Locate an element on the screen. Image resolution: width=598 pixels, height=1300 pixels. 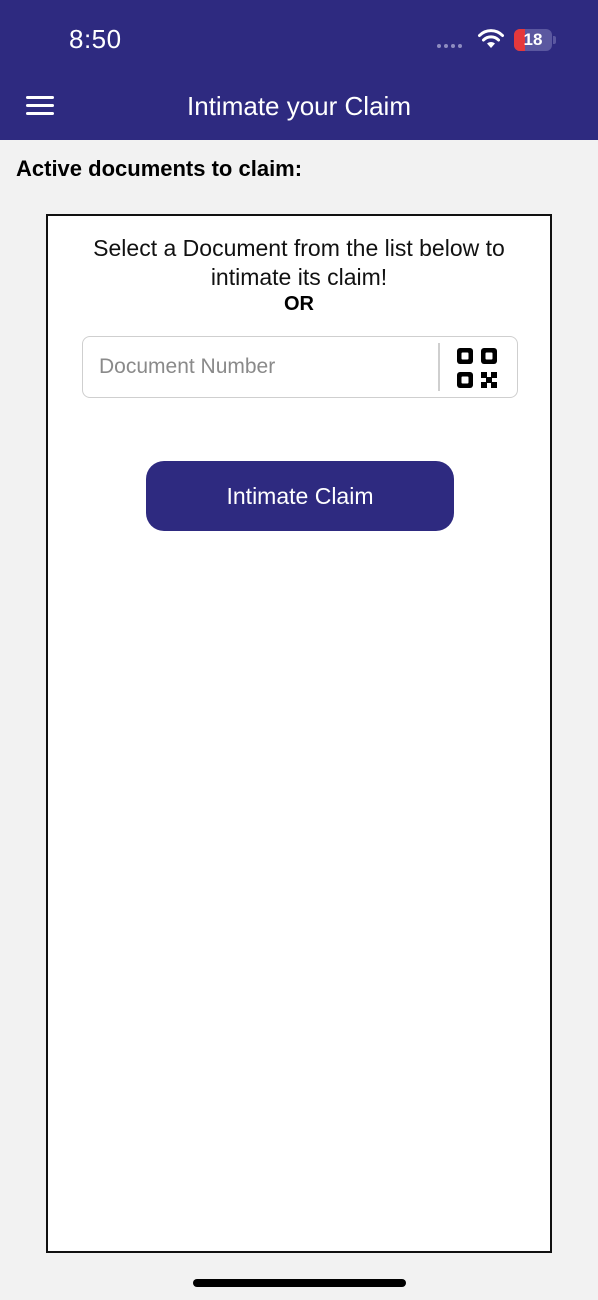
intimate-claim-button: Intimate Claim is located at coordinates (300, 496).